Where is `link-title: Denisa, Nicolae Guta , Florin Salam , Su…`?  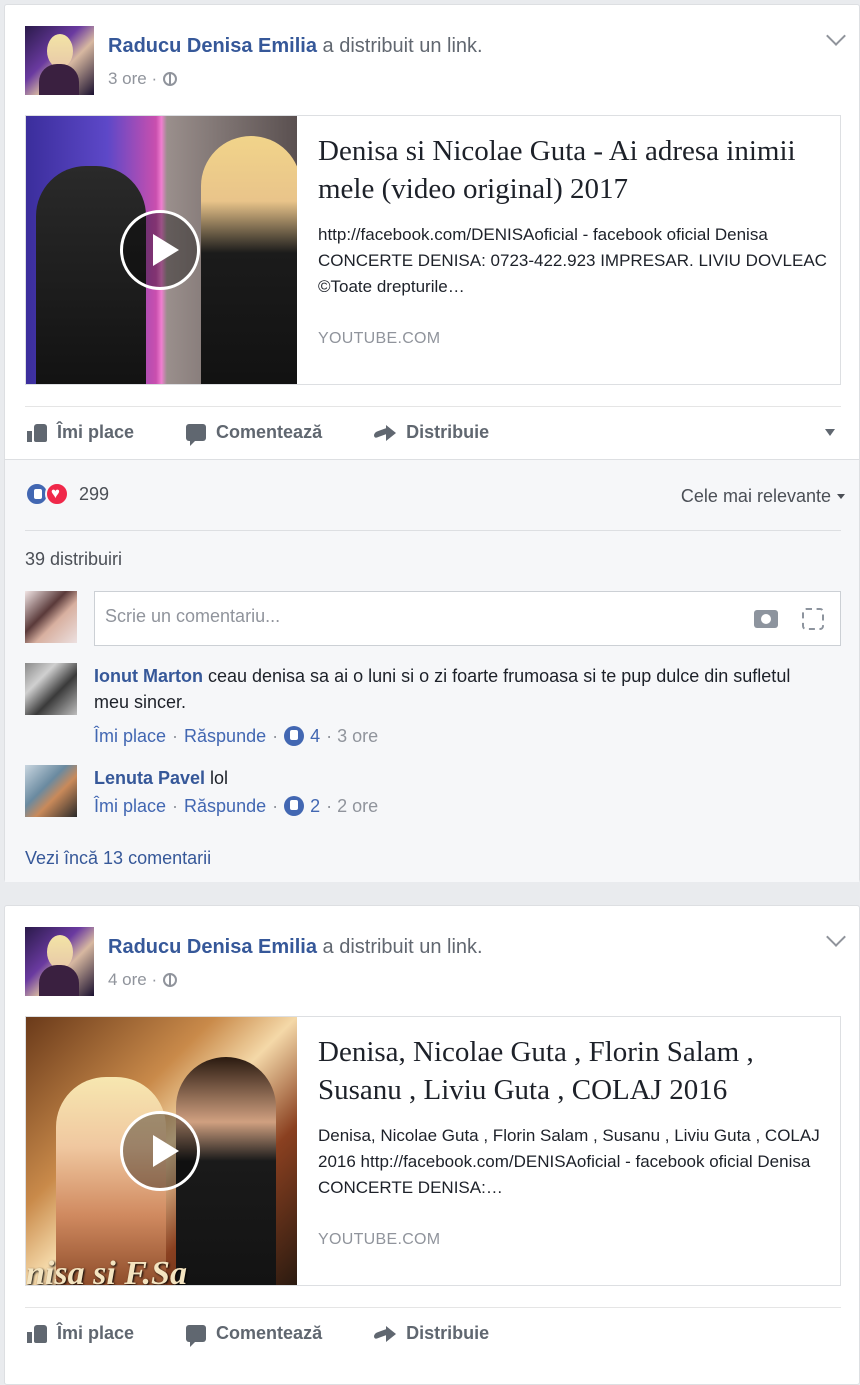
link-title: Denisa, Nicolae Guta , Florin Salam , Su… is located at coordinates (573, 1071).